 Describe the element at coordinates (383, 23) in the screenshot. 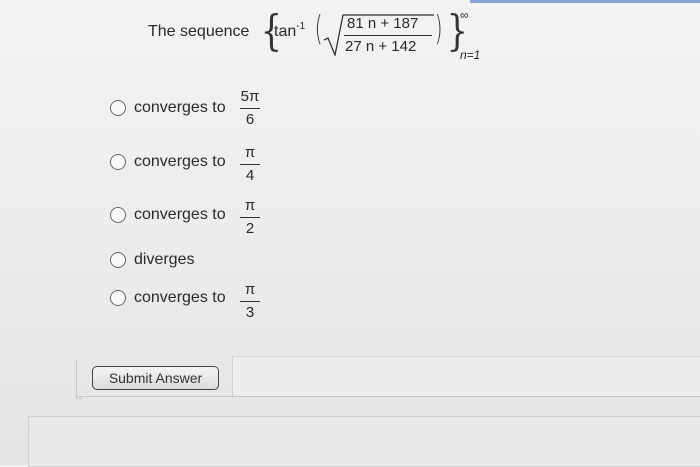

I see `fraction-numerator: 81 n + 187` at that location.